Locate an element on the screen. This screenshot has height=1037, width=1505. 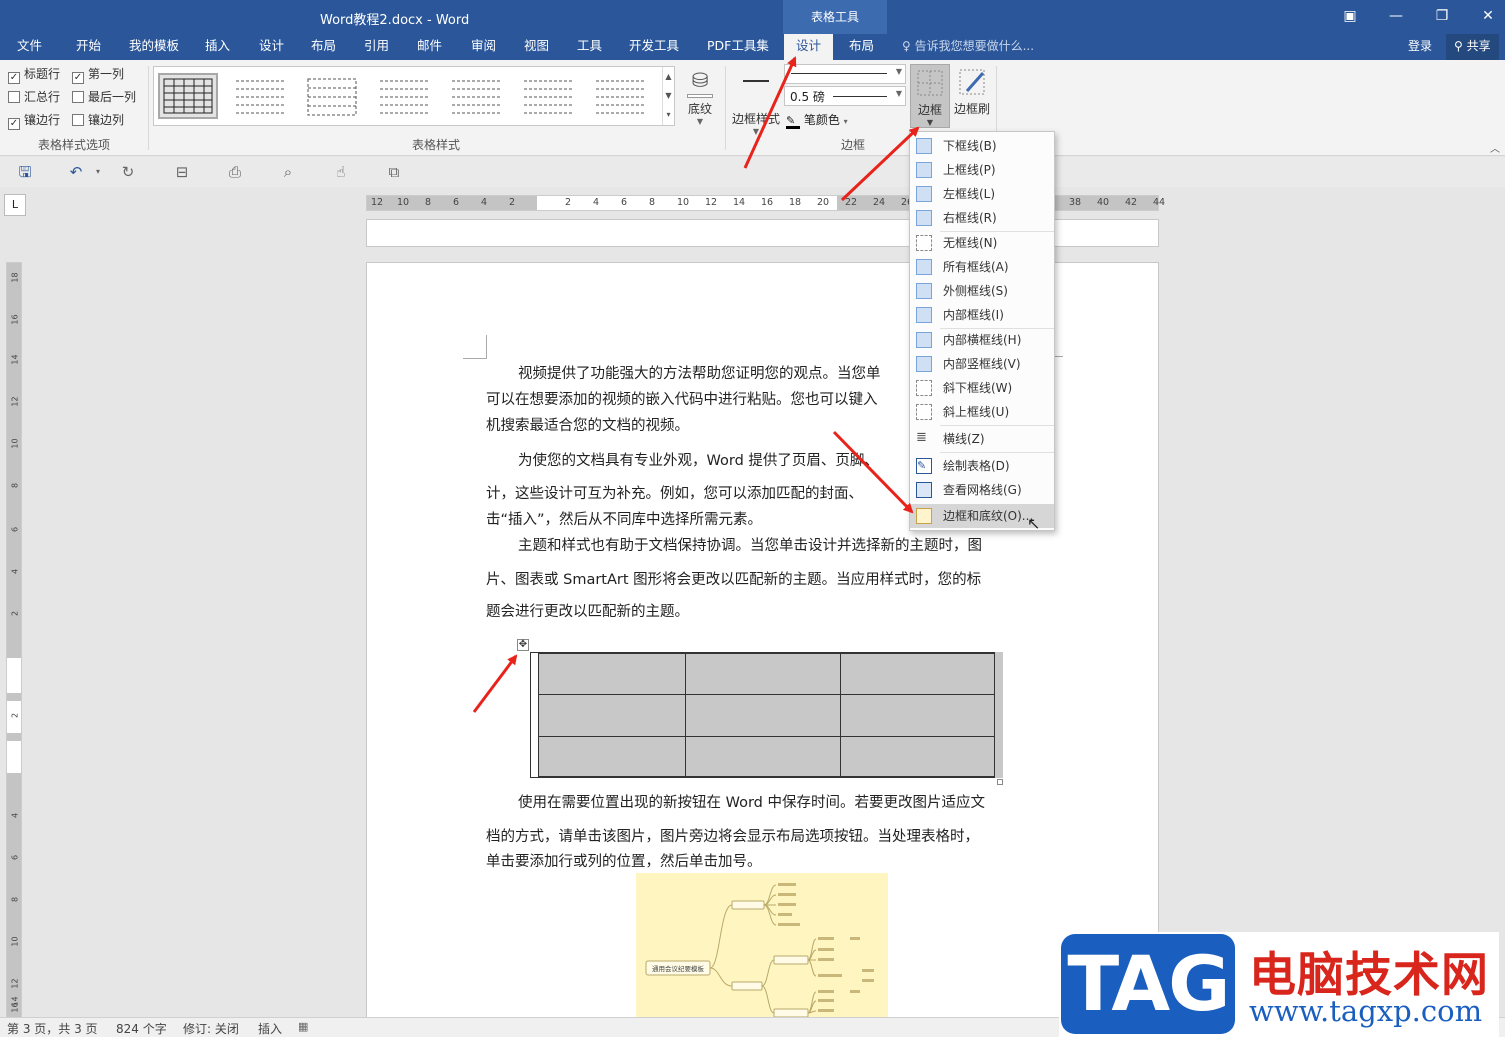
line-weight-dropdown: 0.5 磅 ▼ is located at coordinates (845, 96).